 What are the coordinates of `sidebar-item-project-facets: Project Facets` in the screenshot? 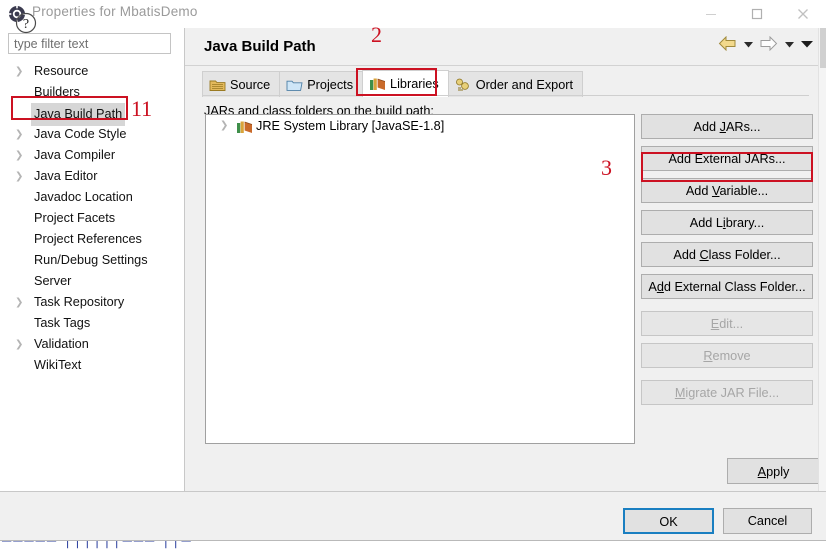 It's located at (92, 218).